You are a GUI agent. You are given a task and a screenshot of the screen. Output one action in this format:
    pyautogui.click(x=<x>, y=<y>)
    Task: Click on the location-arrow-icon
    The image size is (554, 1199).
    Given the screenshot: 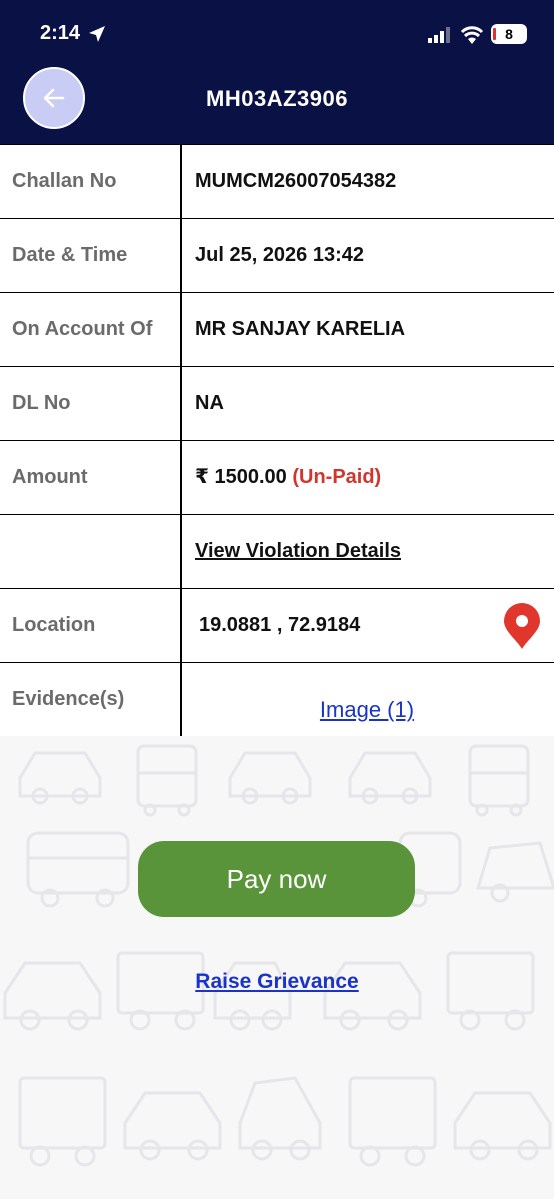 What is the action you would take?
    pyautogui.click(x=97, y=34)
    